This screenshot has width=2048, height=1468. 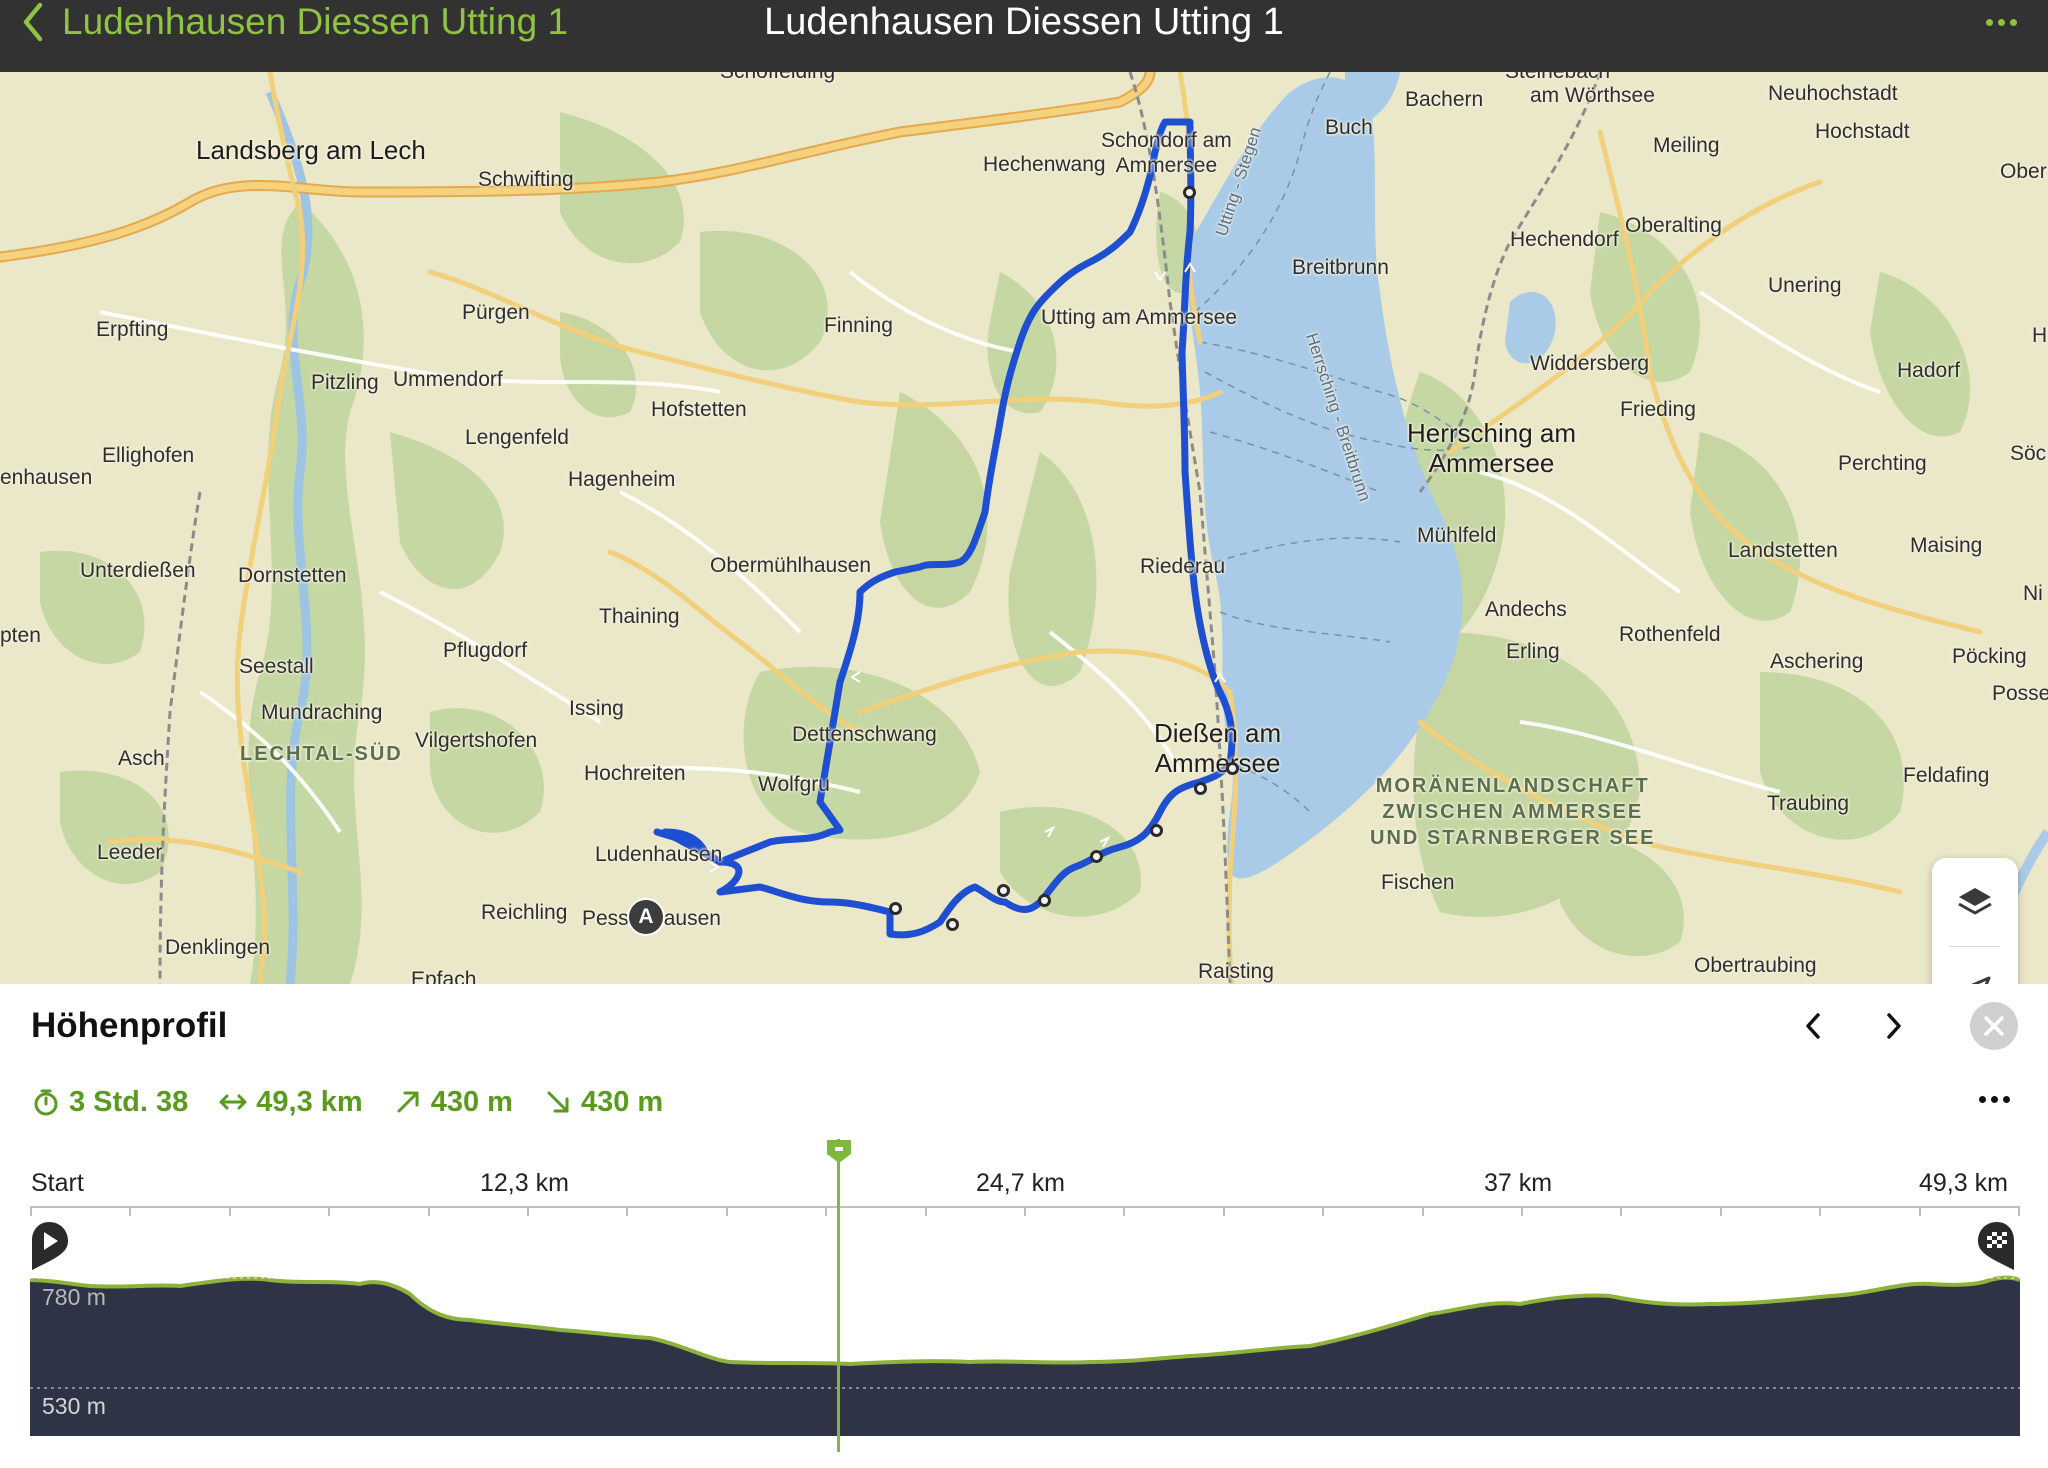 What do you see at coordinates (448, 379) in the screenshot?
I see `place-ummendorf: Ummendorf` at bounding box center [448, 379].